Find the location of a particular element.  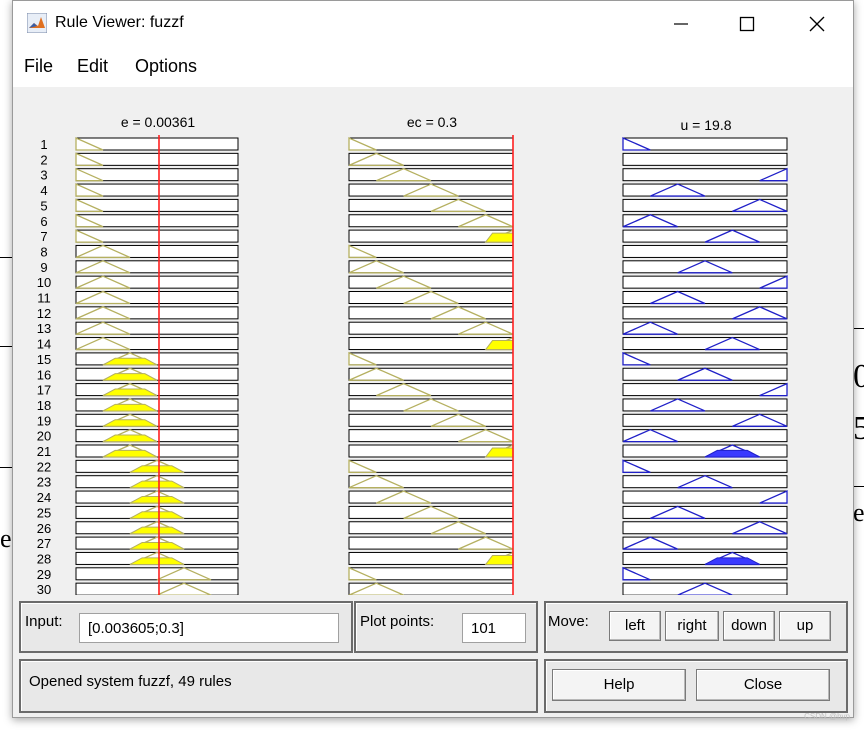

rule-number: 30 is located at coordinates (44, 588).